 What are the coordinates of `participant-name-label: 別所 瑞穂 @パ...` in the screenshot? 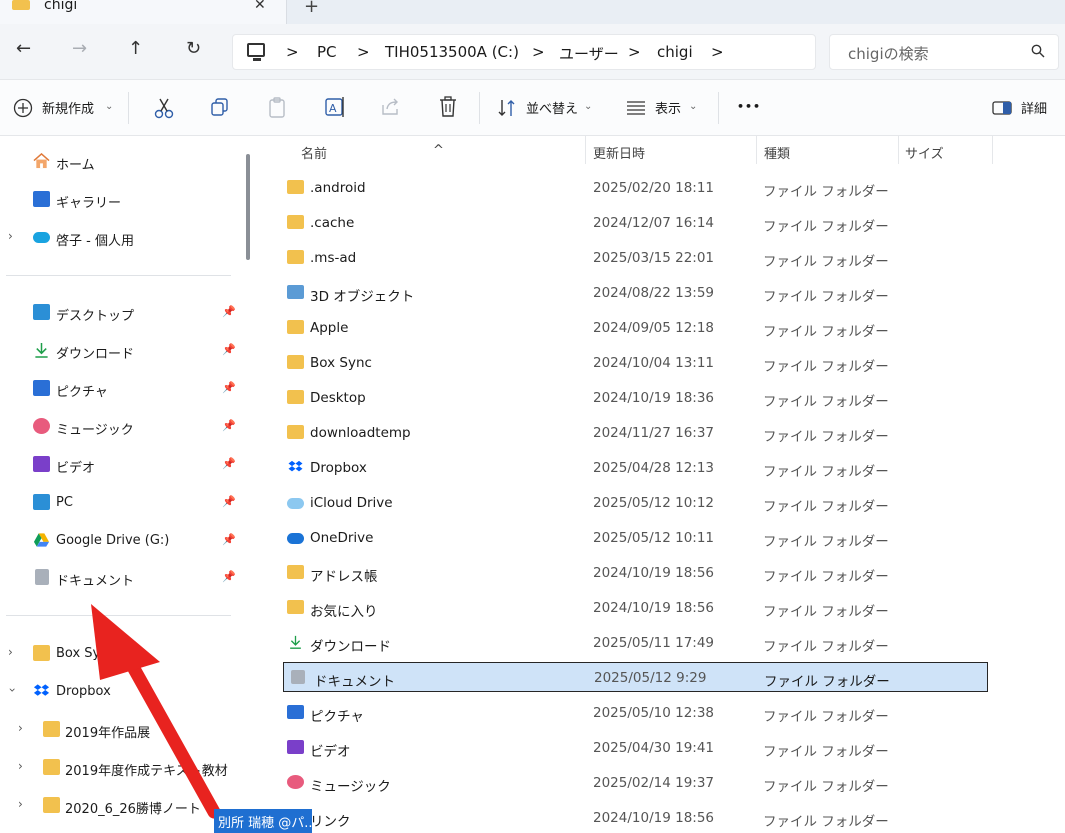 It's located at (263, 821).